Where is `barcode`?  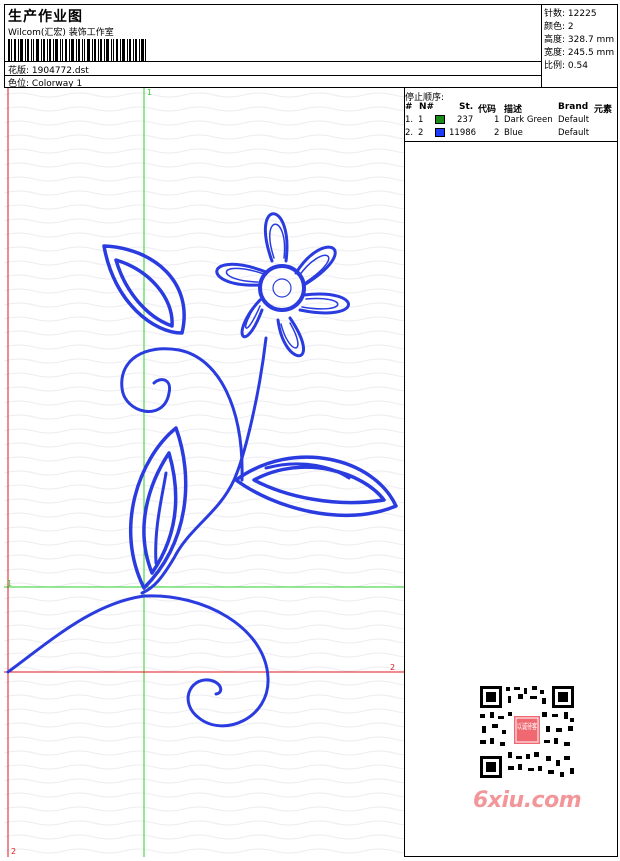 barcode is located at coordinates (77, 50).